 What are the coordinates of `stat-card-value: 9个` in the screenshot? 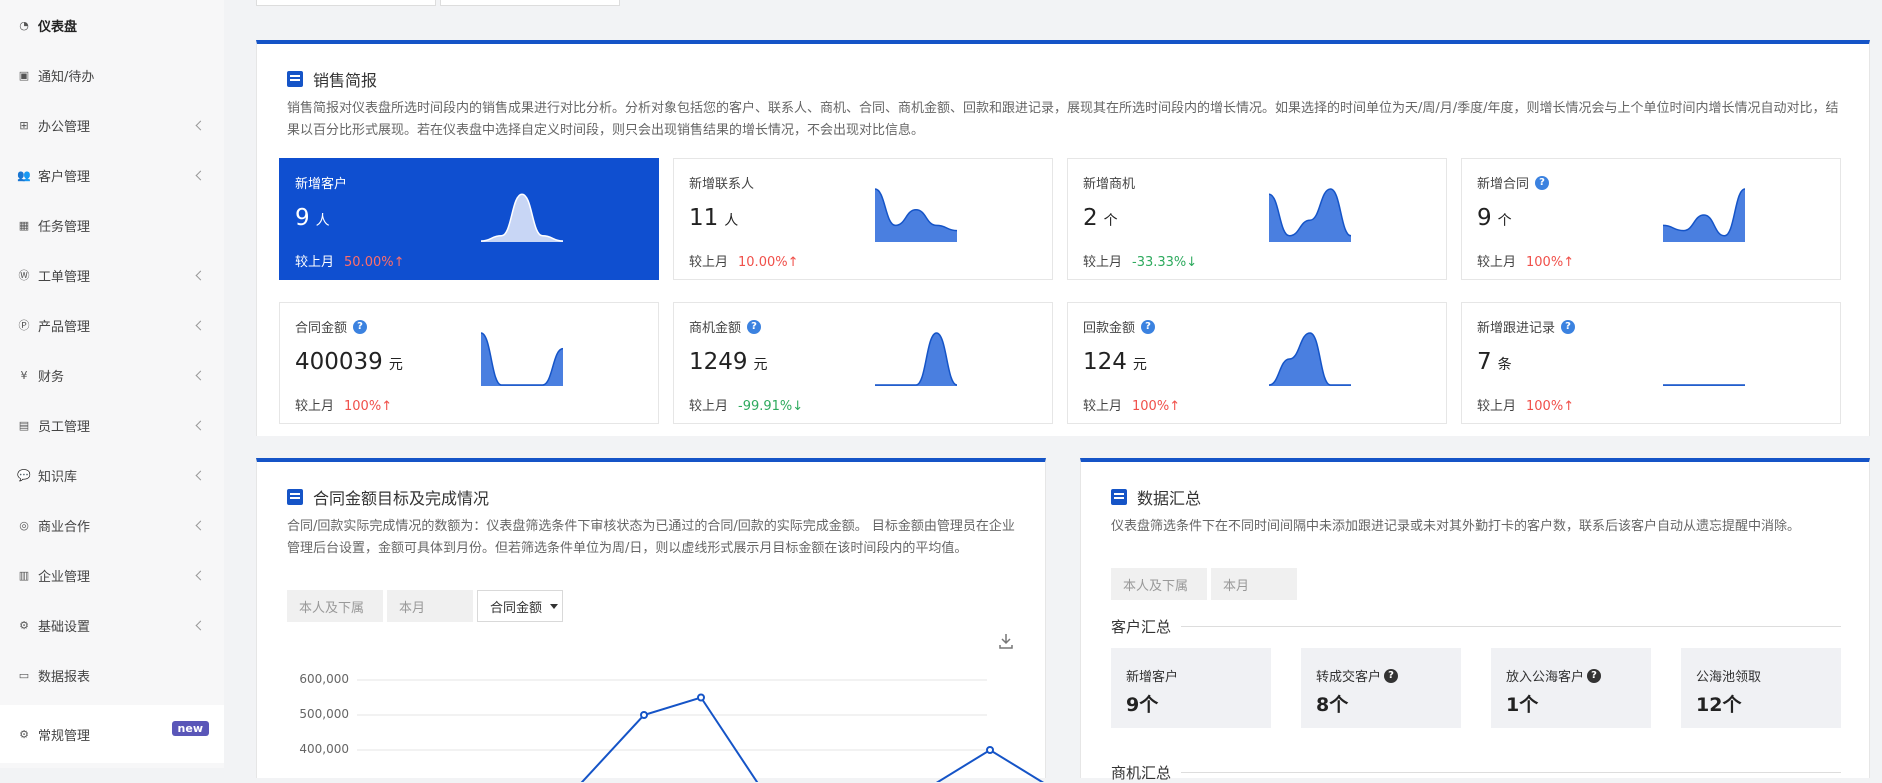 It's located at (1494, 218).